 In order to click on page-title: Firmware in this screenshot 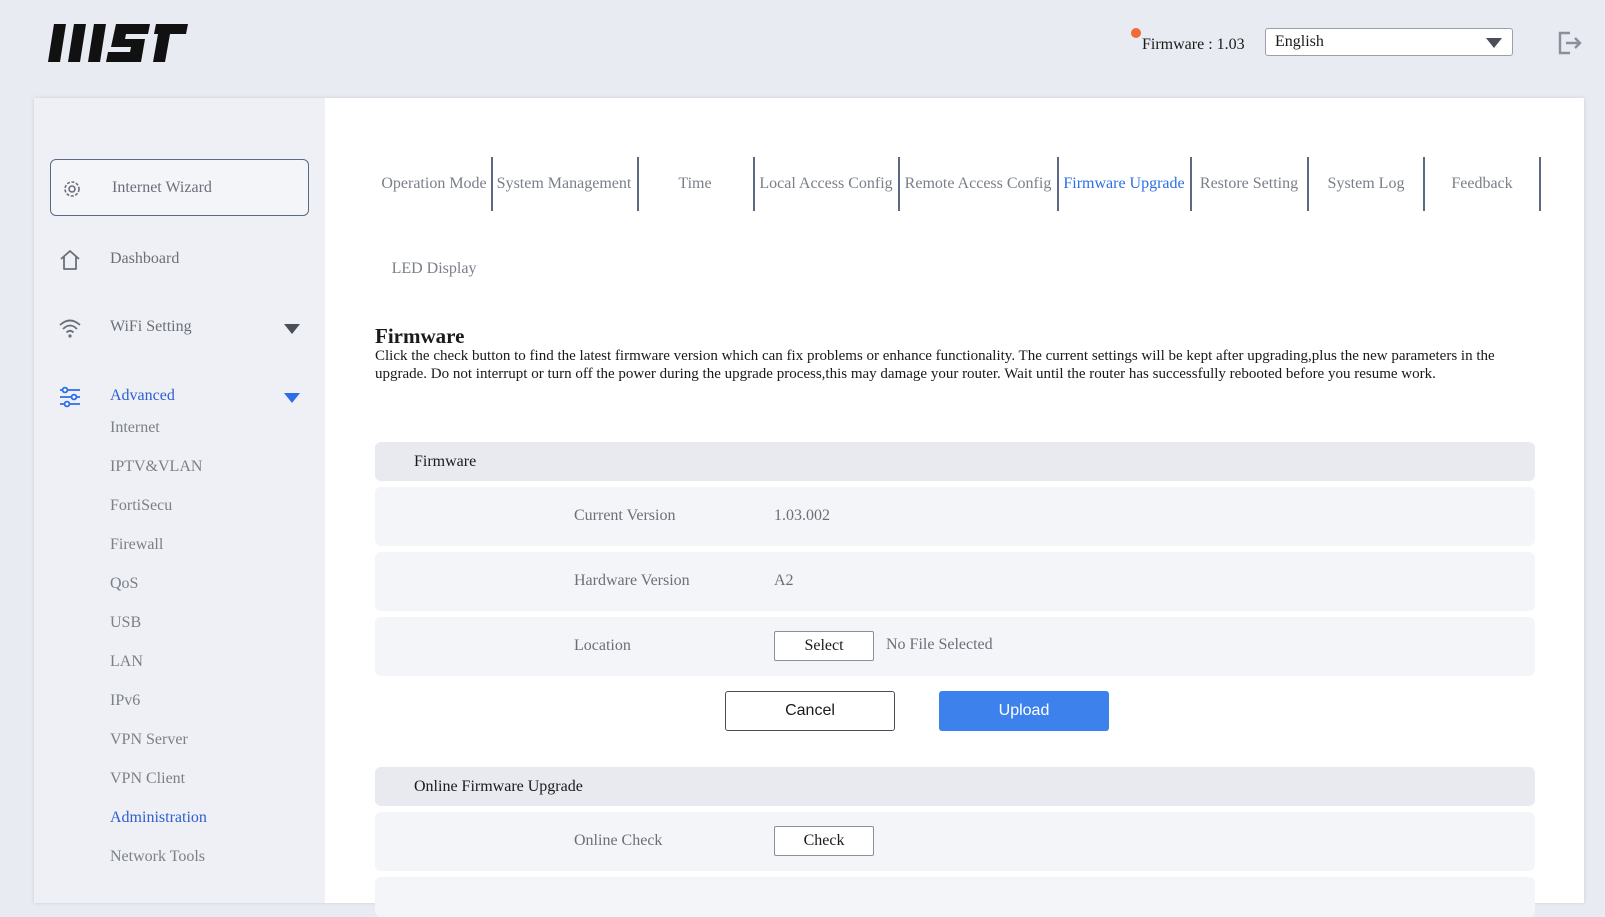, I will do `click(420, 336)`.